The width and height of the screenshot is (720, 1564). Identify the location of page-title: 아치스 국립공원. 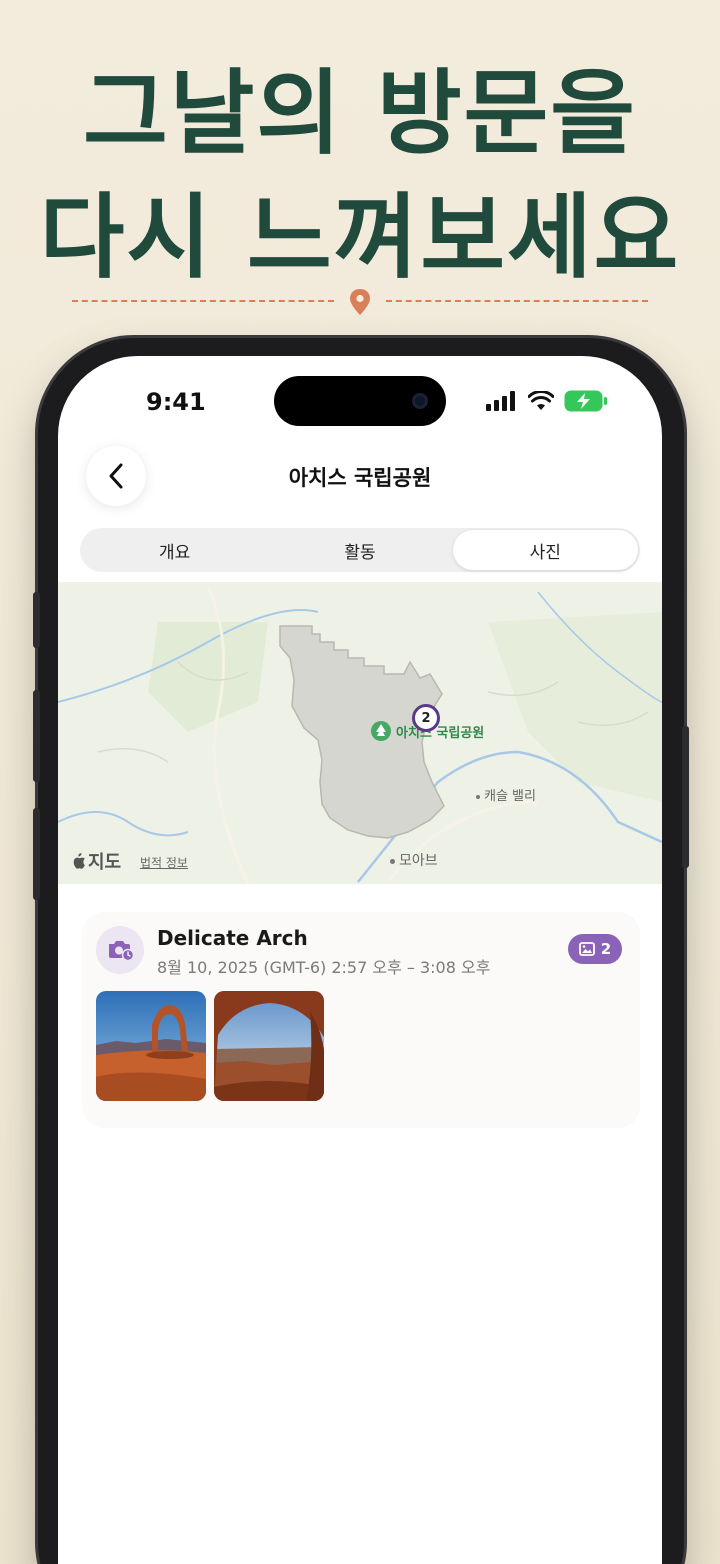
(360, 478).